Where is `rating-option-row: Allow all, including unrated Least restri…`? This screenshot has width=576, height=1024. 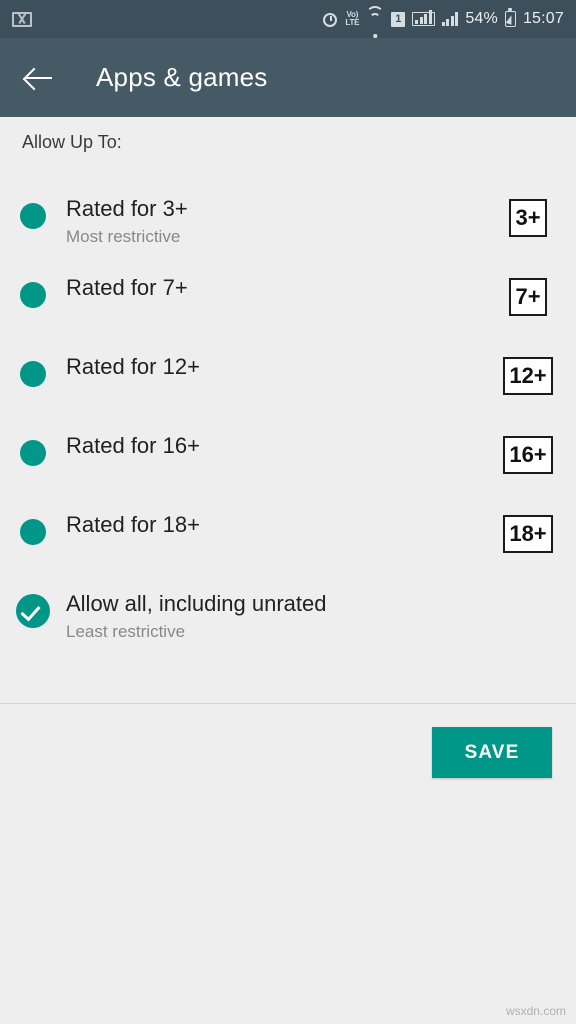 rating-option-row: Allow all, including unrated Least restri… is located at coordinates (288, 615).